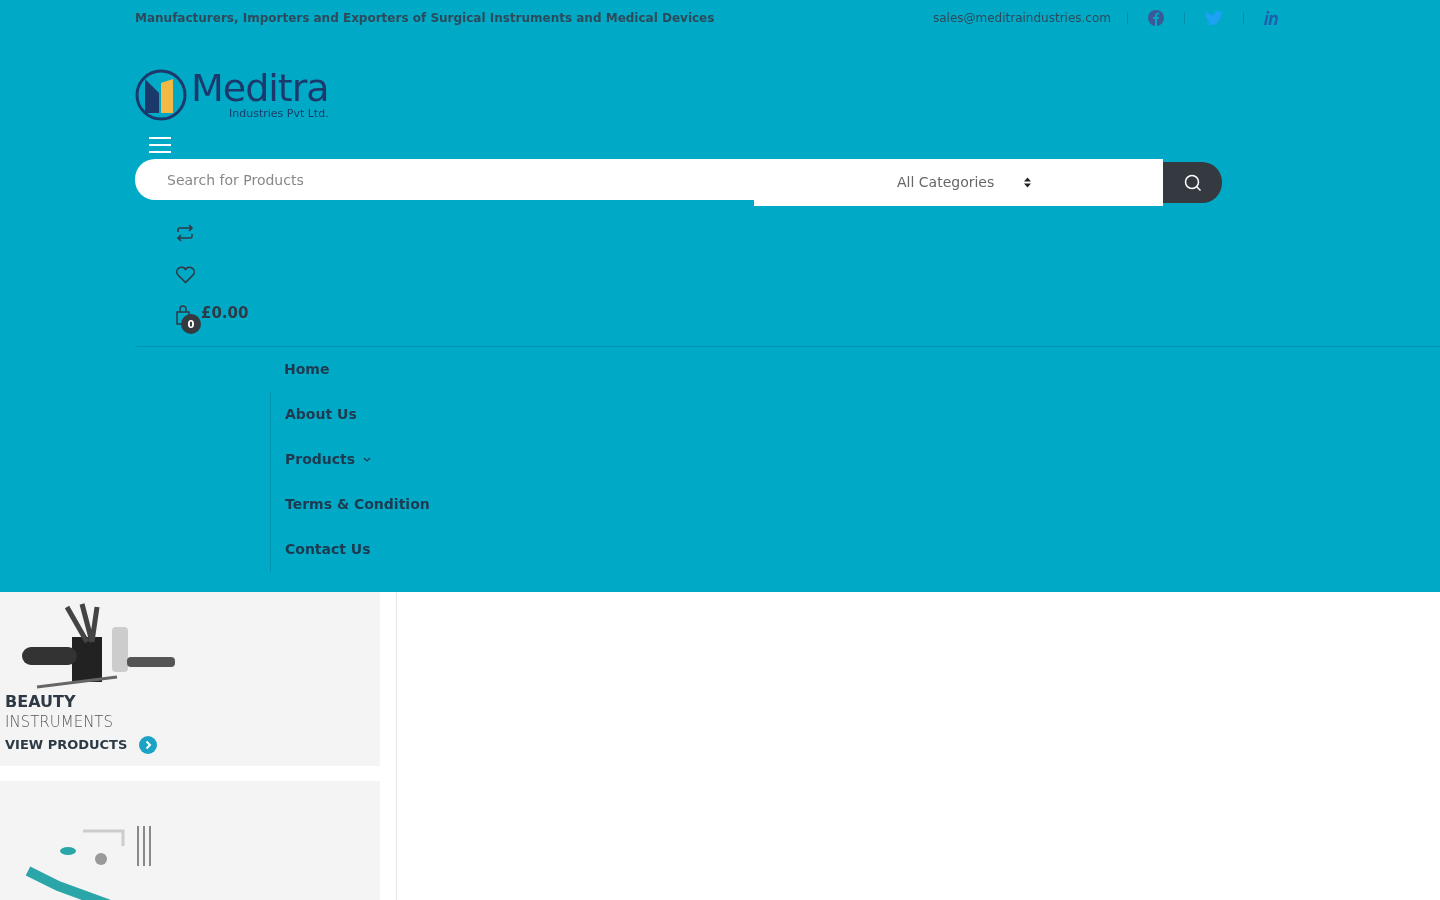 The width and height of the screenshot is (1440, 900). What do you see at coordinates (855, 369) in the screenshot?
I see `nav-link: Home` at bounding box center [855, 369].